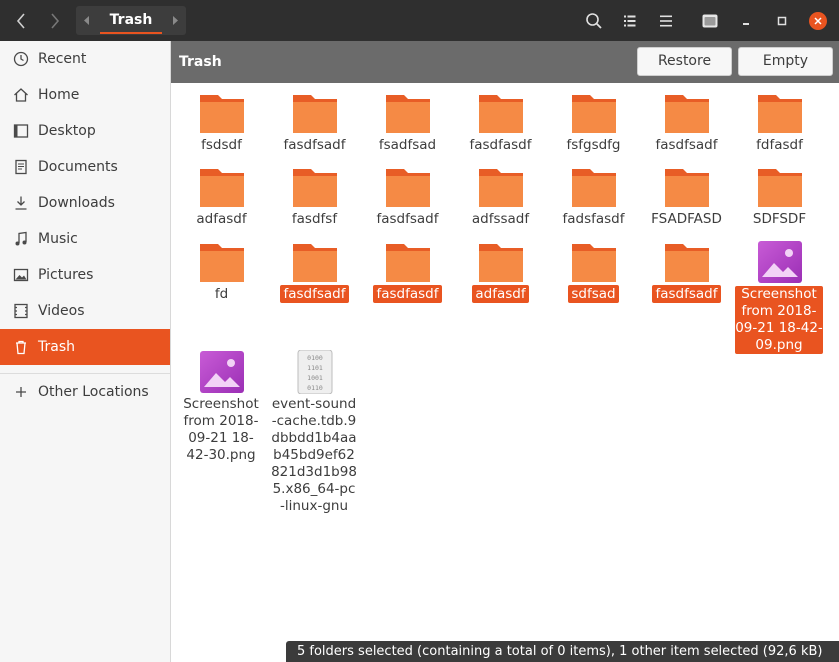 This screenshot has width=839, height=662. What do you see at coordinates (21, 95) in the screenshot?
I see `home-icon` at bounding box center [21, 95].